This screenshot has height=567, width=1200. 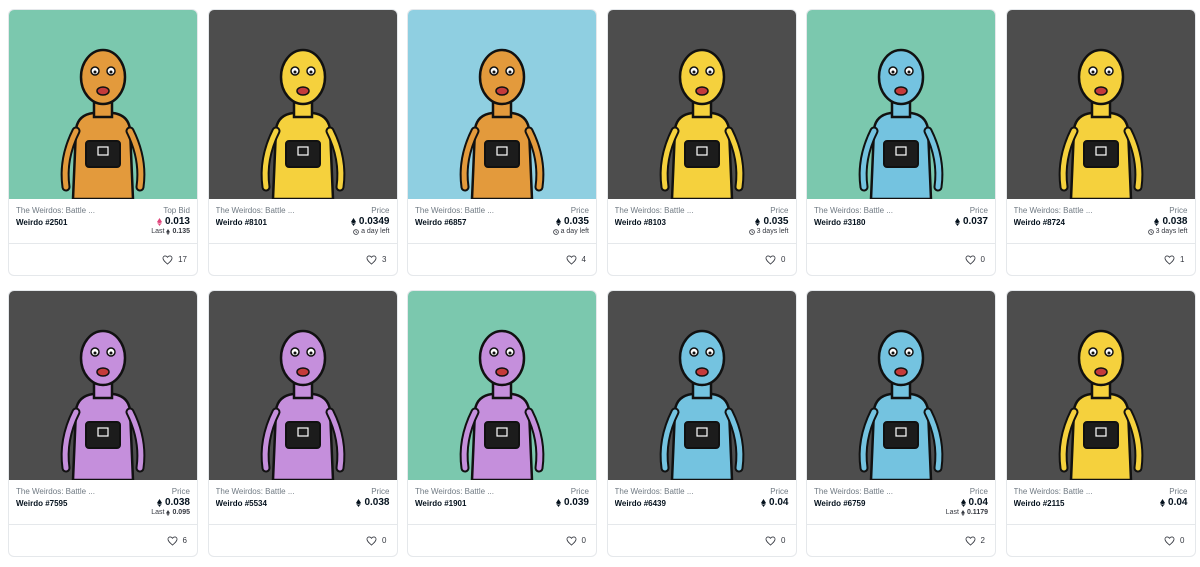 What do you see at coordinates (454, 503) in the screenshot?
I see `token-name: Weirdo #1901` at bounding box center [454, 503].